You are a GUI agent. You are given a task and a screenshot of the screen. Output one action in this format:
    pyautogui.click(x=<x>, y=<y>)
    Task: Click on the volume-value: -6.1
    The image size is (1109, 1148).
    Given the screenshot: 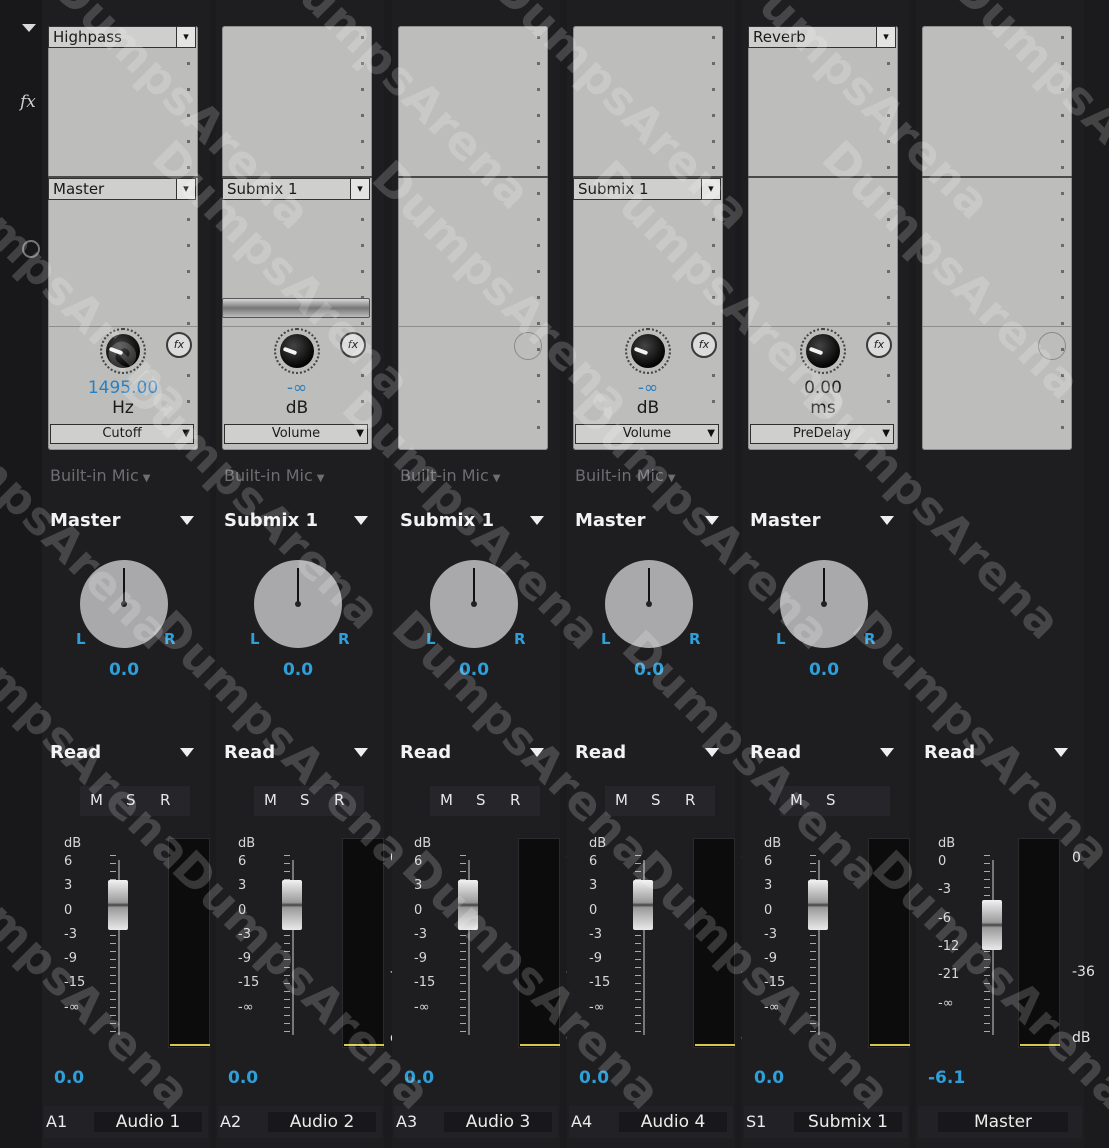 What is the action you would take?
    pyautogui.click(x=946, y=1078)
    